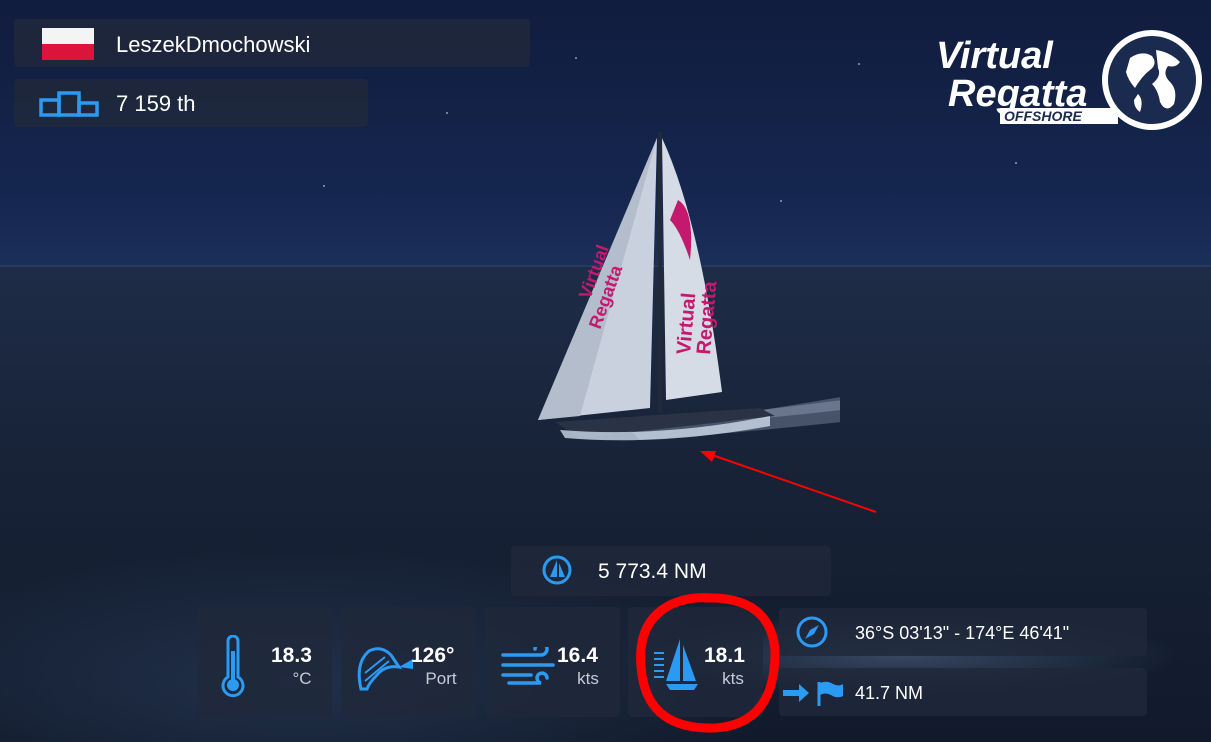  What do you see at coordinates (213, 44) in the screenshot?
I see `player-name: LeszekDmochowski` at bounding box center [213, 44].